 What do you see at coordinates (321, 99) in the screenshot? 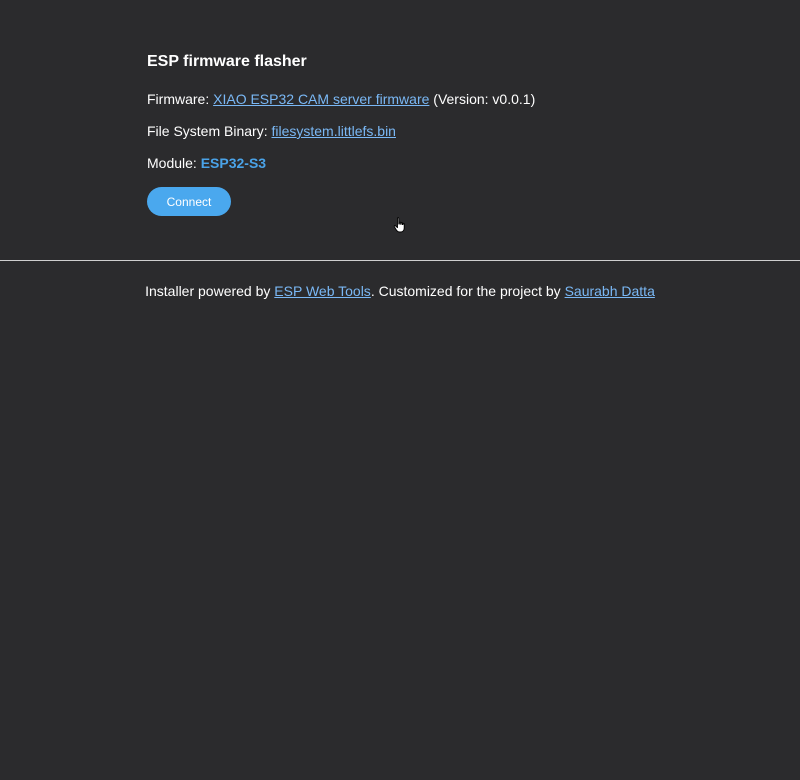
I see `firmware-link: XIAO ESP32 CAM server firmware` at bounding box center [321, 99].